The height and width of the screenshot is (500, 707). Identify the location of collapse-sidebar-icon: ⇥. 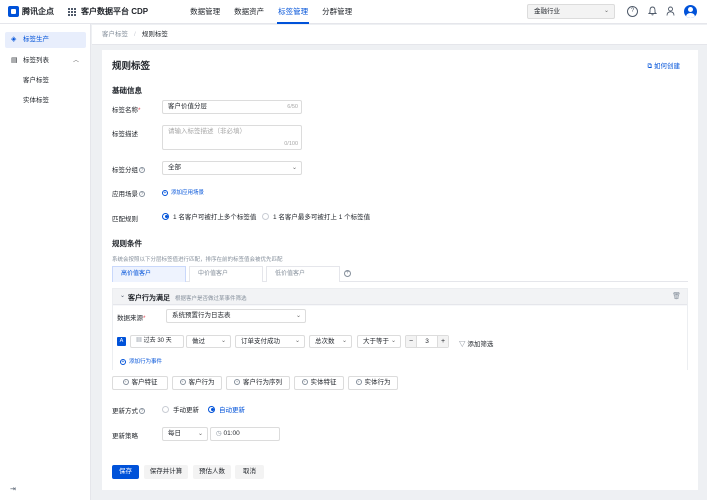
(13, 489).